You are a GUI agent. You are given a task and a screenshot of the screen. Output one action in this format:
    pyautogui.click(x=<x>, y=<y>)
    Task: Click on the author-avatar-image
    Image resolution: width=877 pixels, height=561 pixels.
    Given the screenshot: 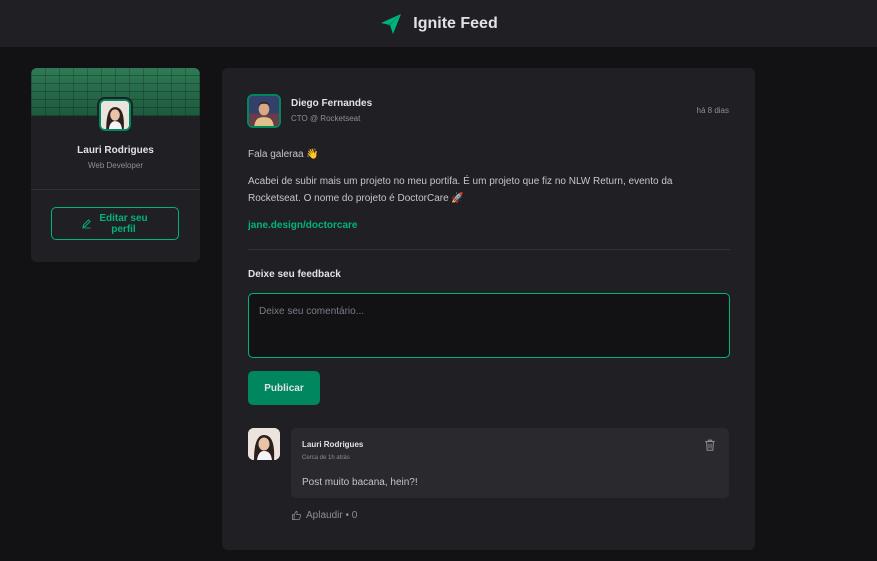 What is the action you would take?
    pyautogui.click(x=264, y=111)
    